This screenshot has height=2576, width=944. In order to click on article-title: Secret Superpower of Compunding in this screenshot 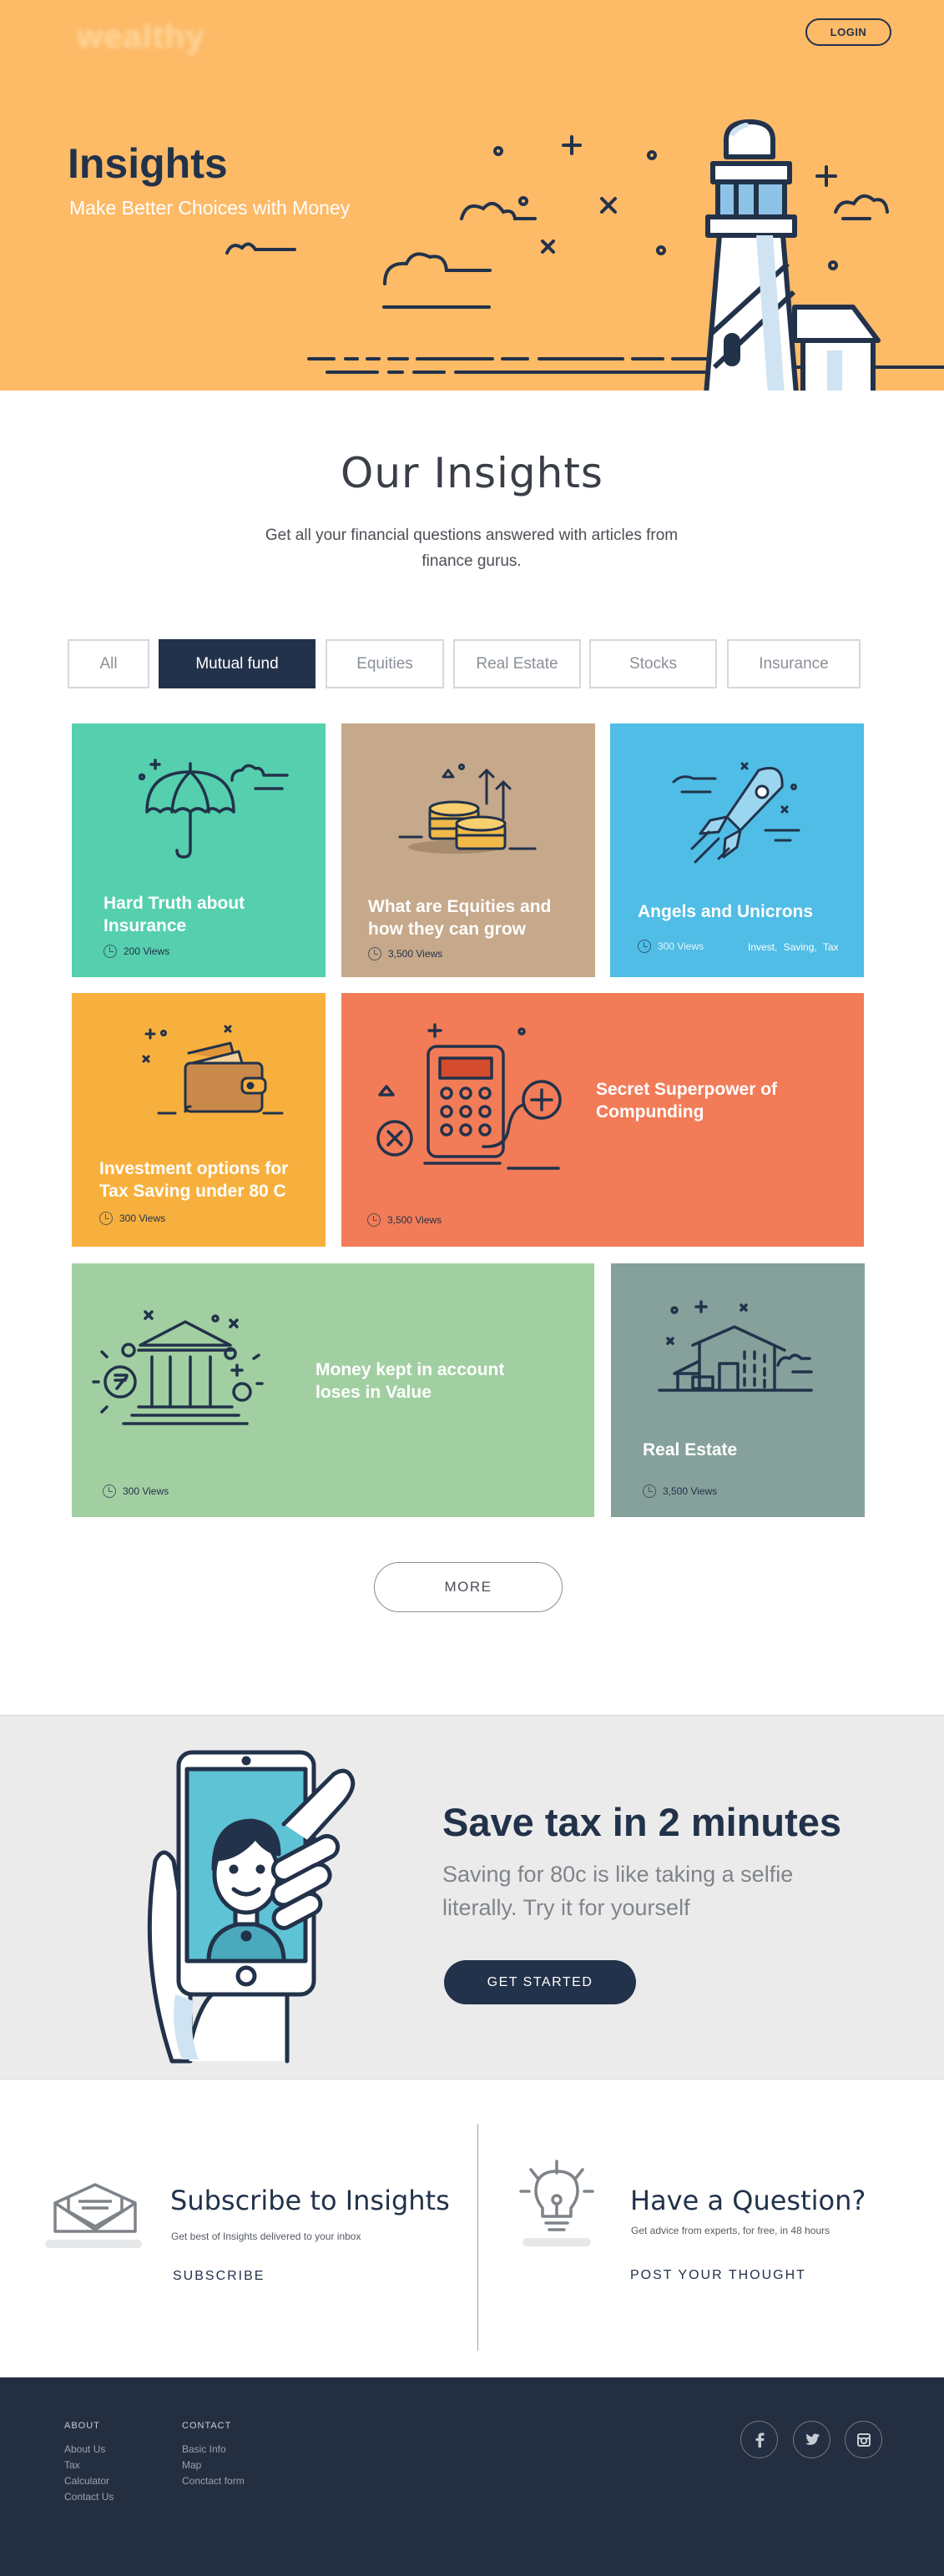, I will do `click(687, 1101)`.